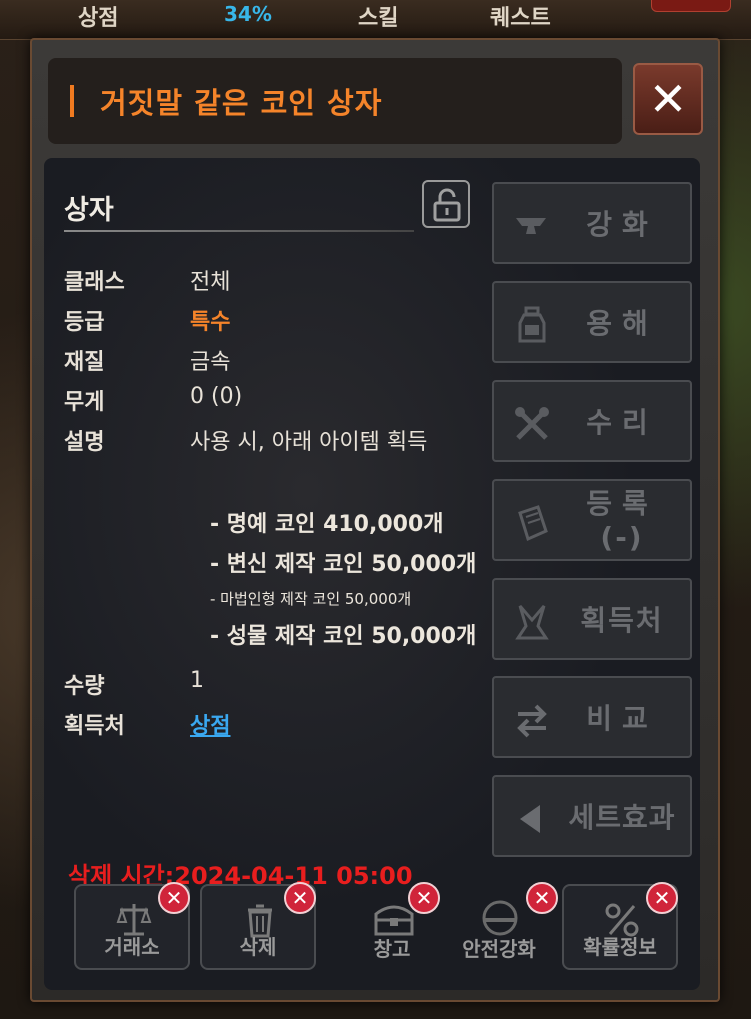 This screenshot has height=1019, width=751. What do you see at coordinates (327, 524) in the screenshot?
I see `content-item-1: - 명예 코인 410,000개` at bounding box center [327, 524].